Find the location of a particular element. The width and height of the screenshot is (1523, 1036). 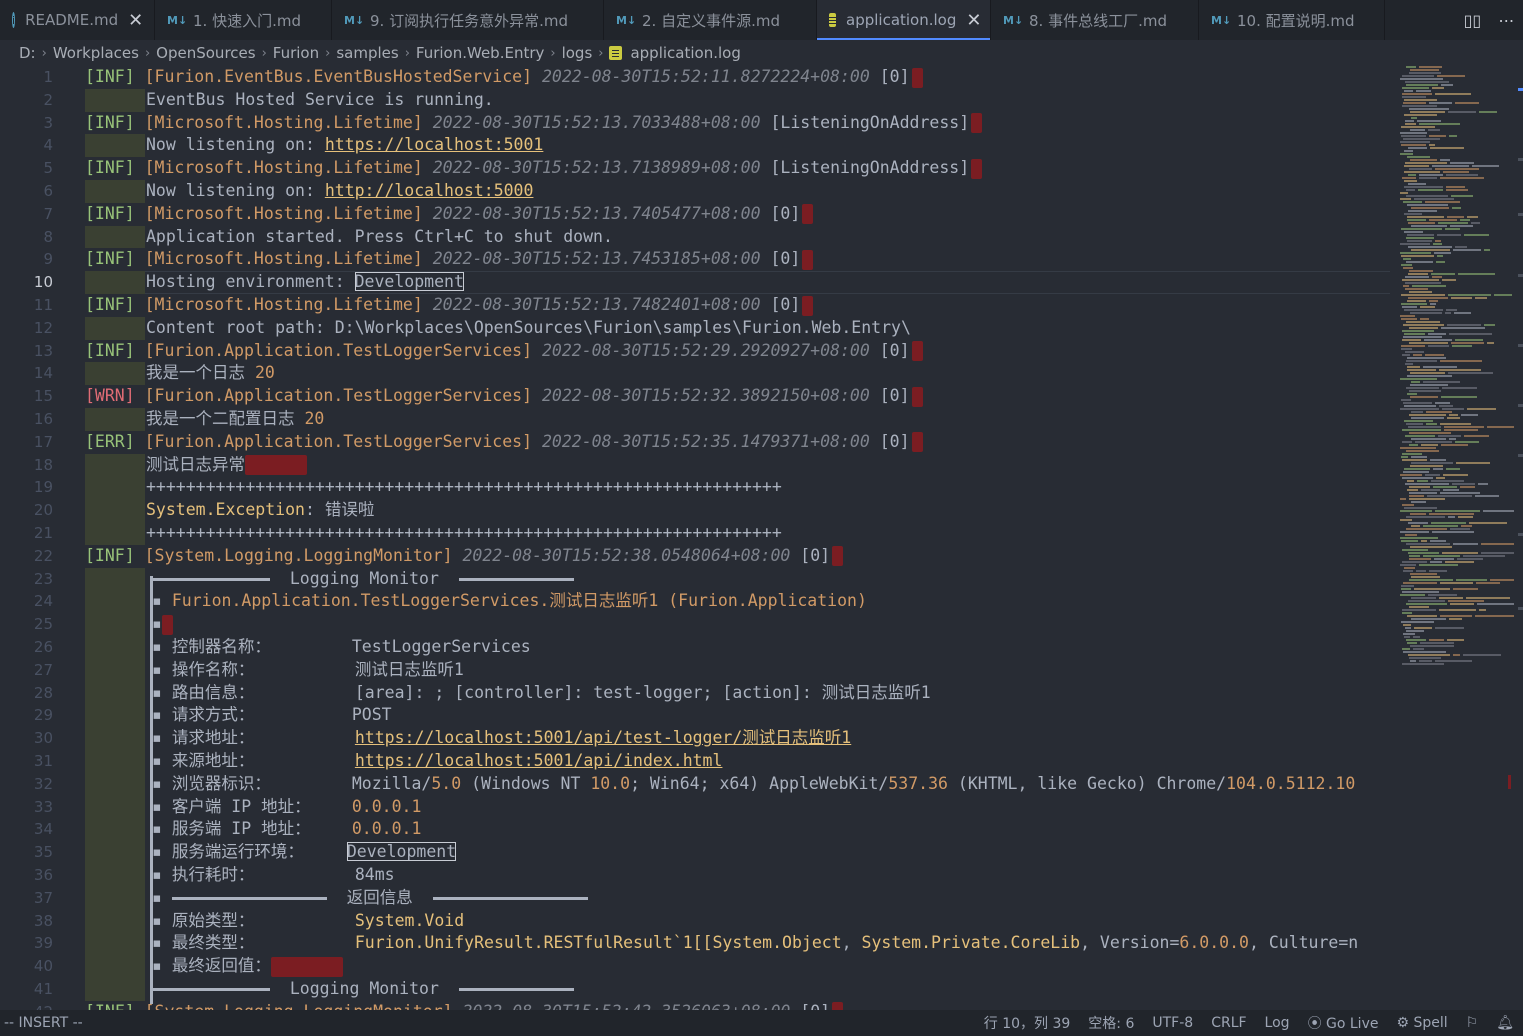

vertical-scrollbar is located at coordinates (1519, 538).